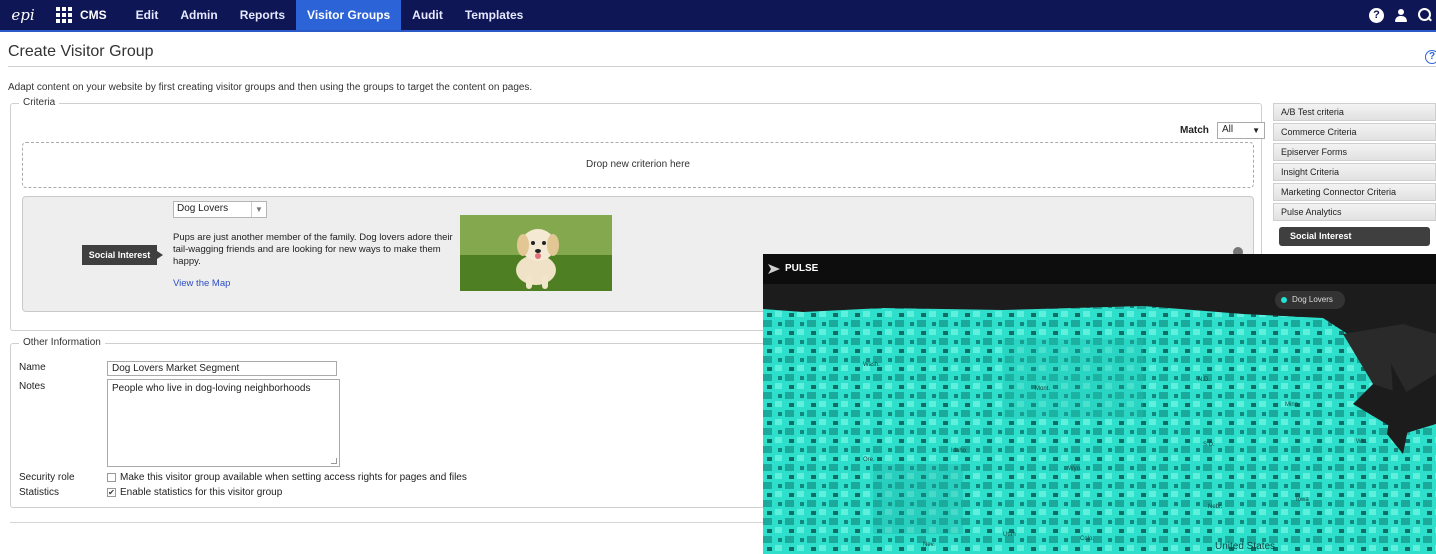 This screenshot has width=1436, height=554. Describe the element at coordinates (1376, 15) in the screenshot. I see `help-icon: ?` at that location.